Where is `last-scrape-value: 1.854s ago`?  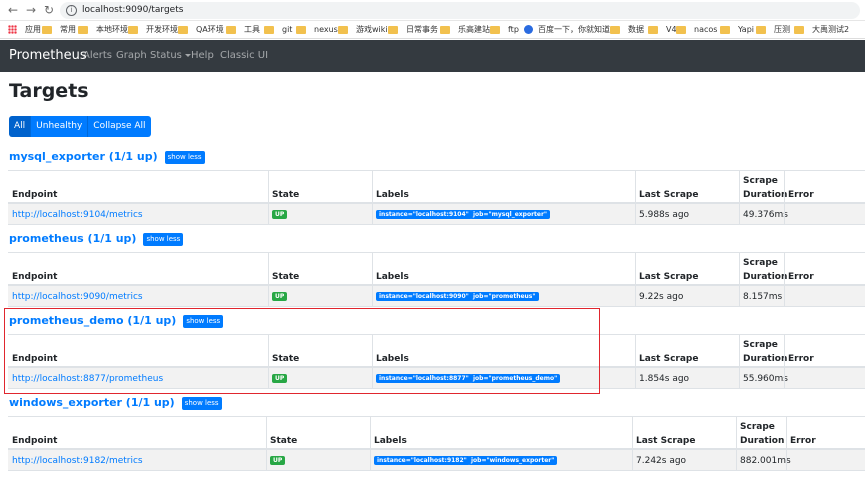
last-scrape-value: 1.854s ago is located at coordinates (664, 379).